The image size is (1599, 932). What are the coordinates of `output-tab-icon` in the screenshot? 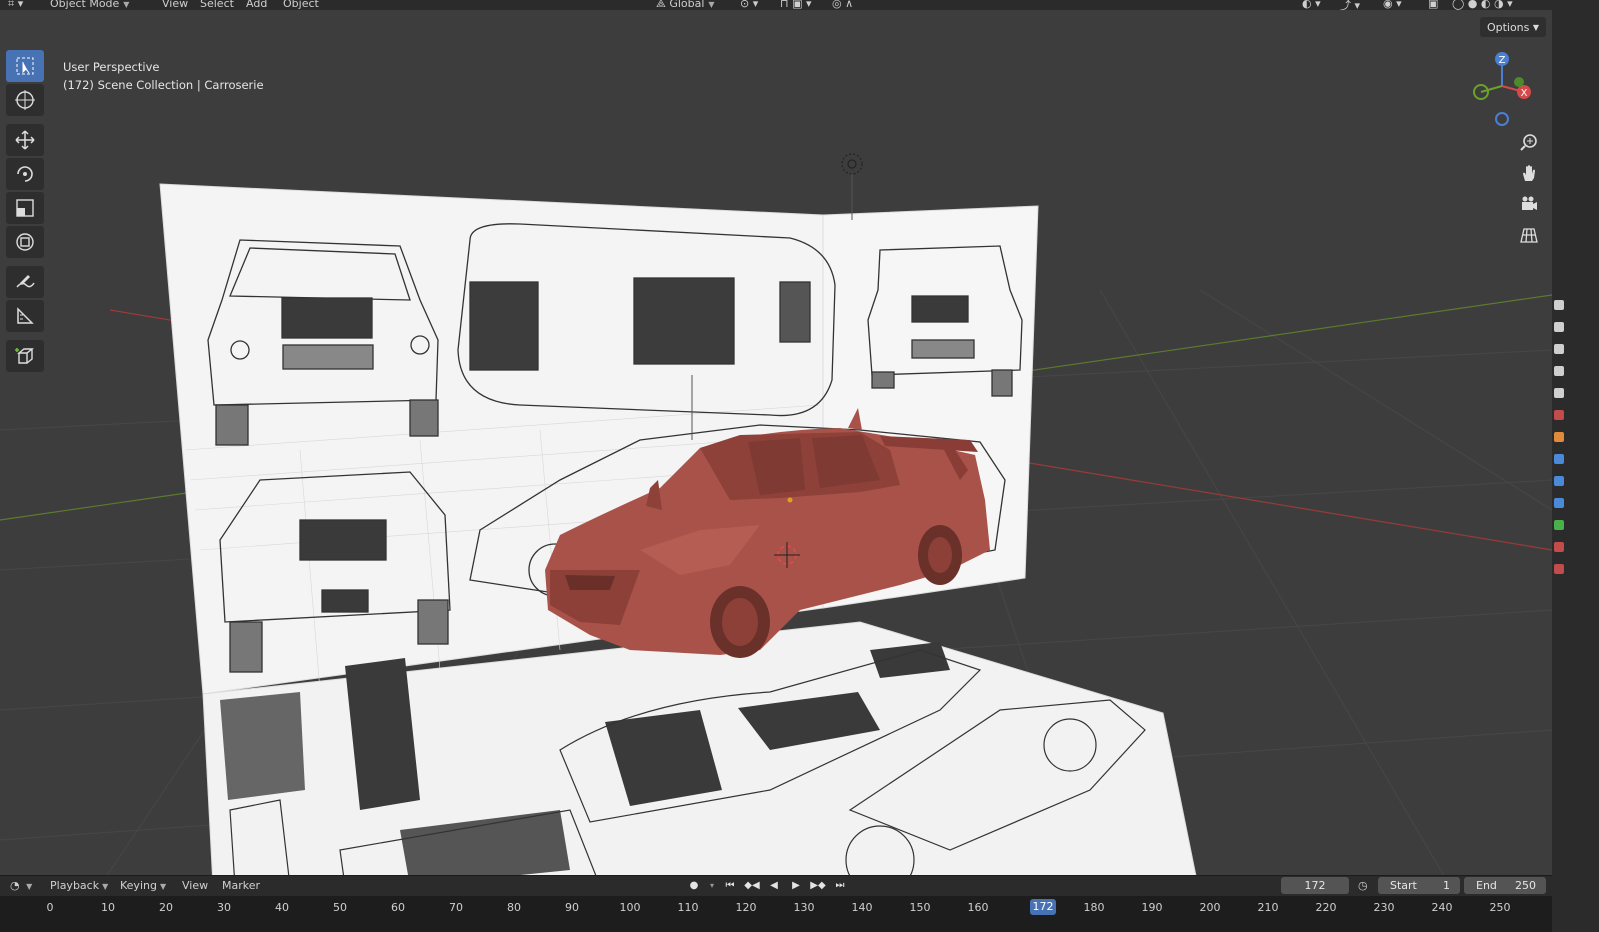 It's located at (1559, 349).